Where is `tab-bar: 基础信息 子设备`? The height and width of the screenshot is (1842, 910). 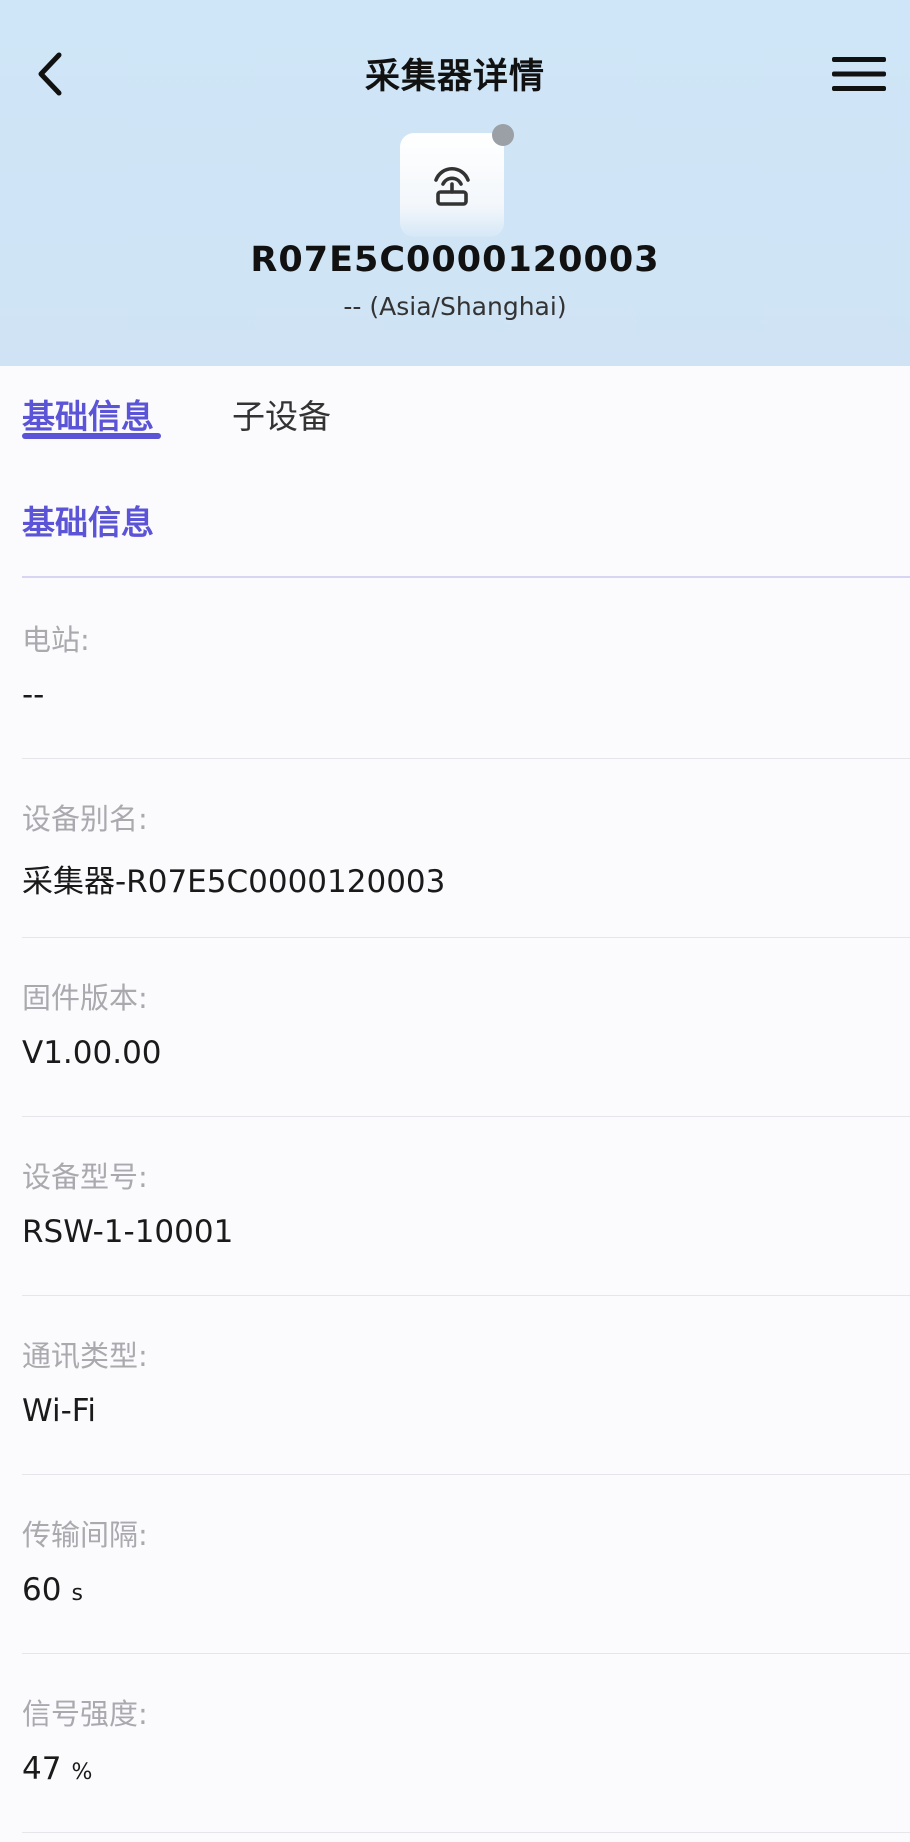
tab-bar: 基础信息 子设备 is located at coordinates (455, 411).